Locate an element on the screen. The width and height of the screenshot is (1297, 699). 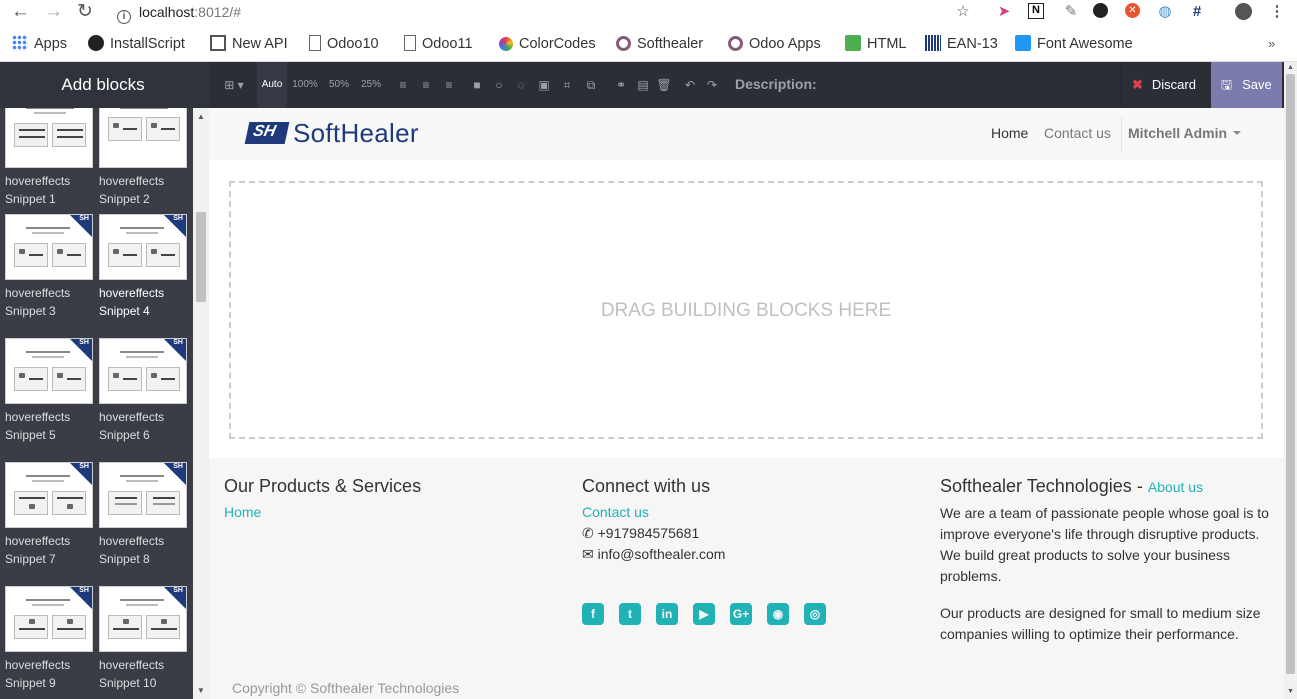
forward-icon: → is located at coordinates (53, 12).